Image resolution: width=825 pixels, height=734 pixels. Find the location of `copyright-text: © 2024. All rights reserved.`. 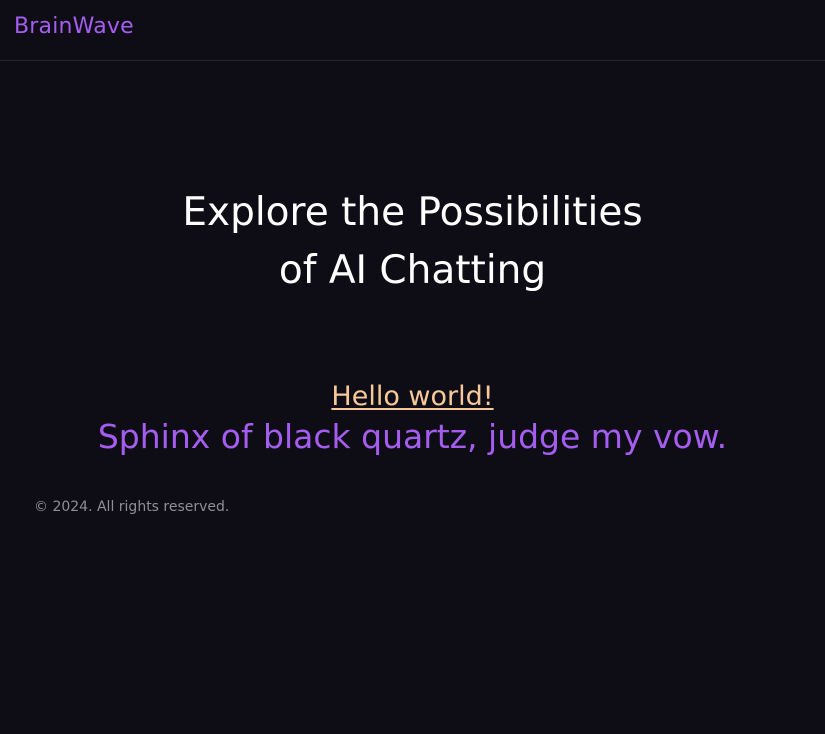

copyright-text: © 2024. All rights reserved. is located at coordinates (132, 507).